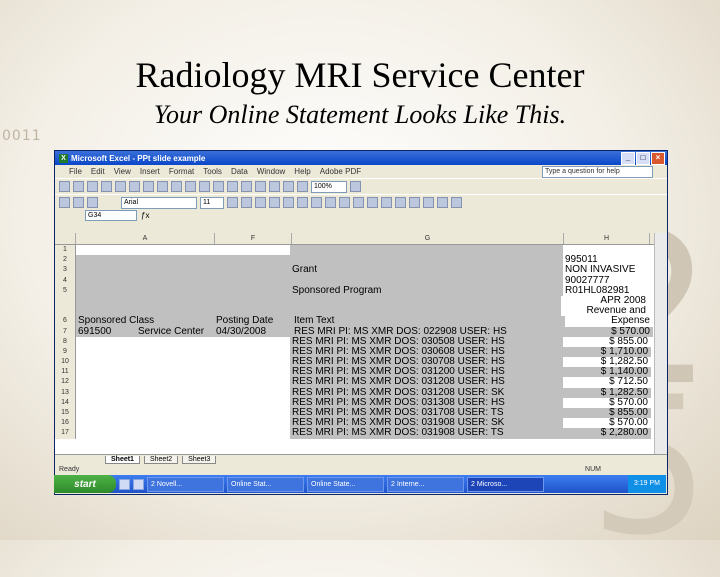  What do you see at coordinates (246, 186) in the screenshot?
I see `autosum-icon` at bounding box center [246, 186].